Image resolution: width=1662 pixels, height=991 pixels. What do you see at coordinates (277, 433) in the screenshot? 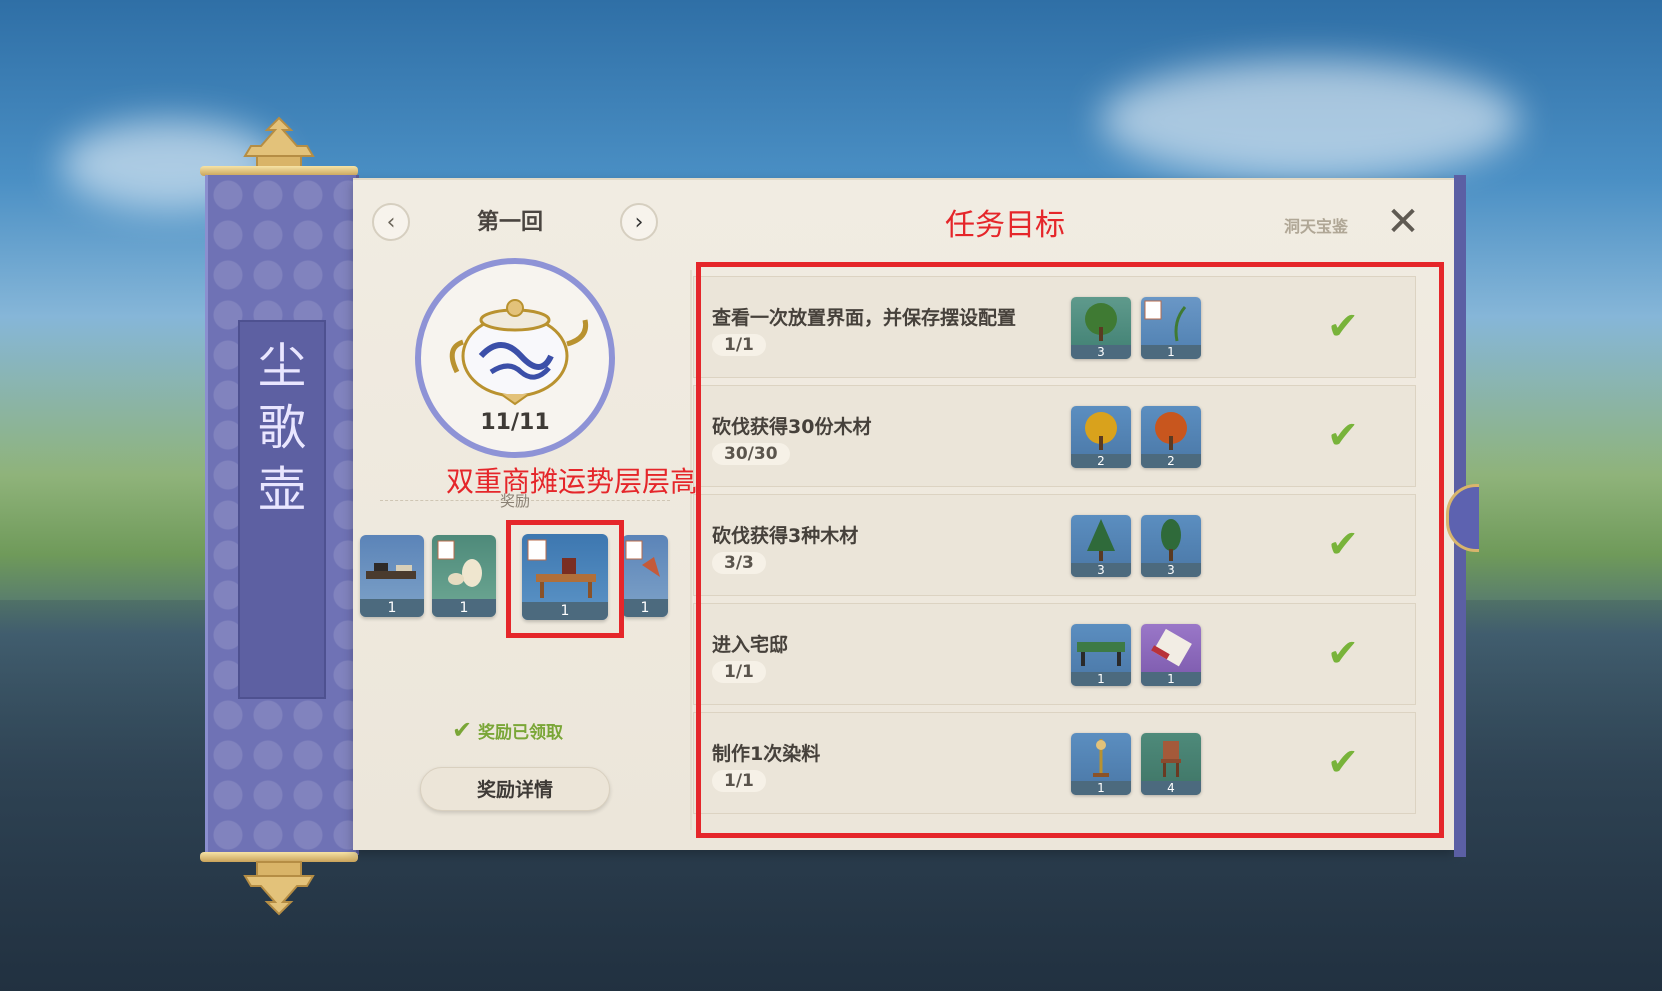
I see `rod-title-text: 尘歌壶` at bounding box center [277, 433].